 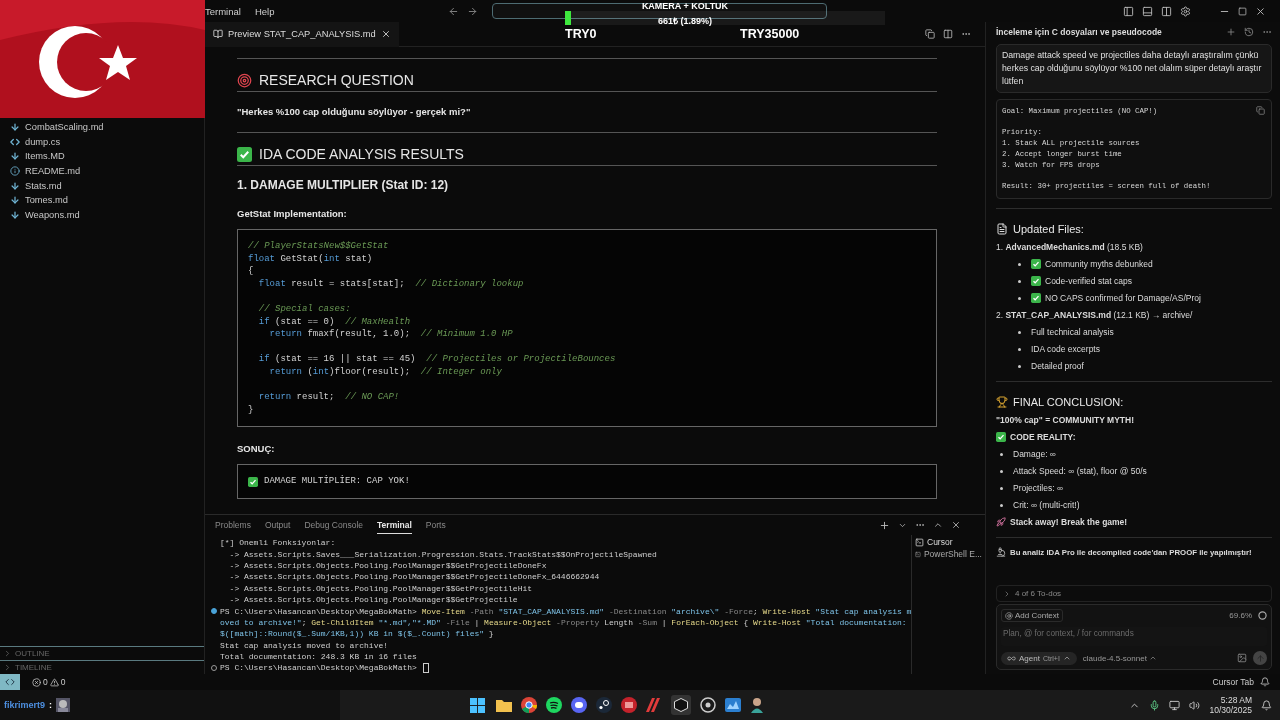 I want to click on open-source-button, so click(x=930, y=34).